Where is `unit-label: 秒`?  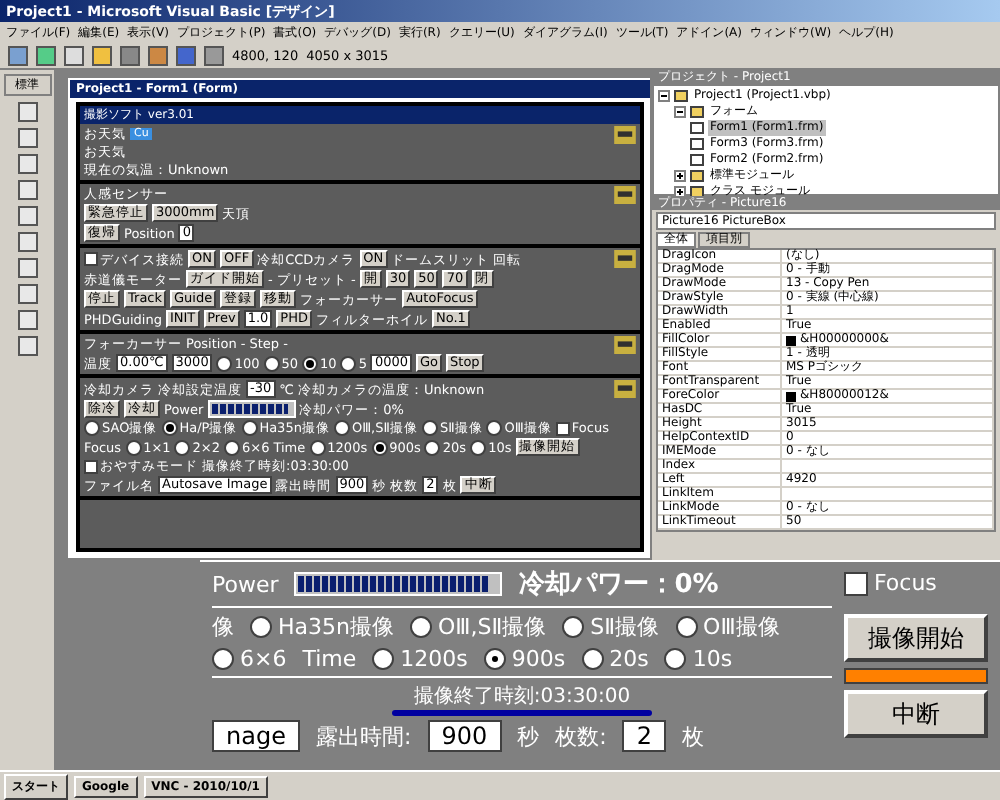 unit-label: 秒 is located at coordinates (528, 736).